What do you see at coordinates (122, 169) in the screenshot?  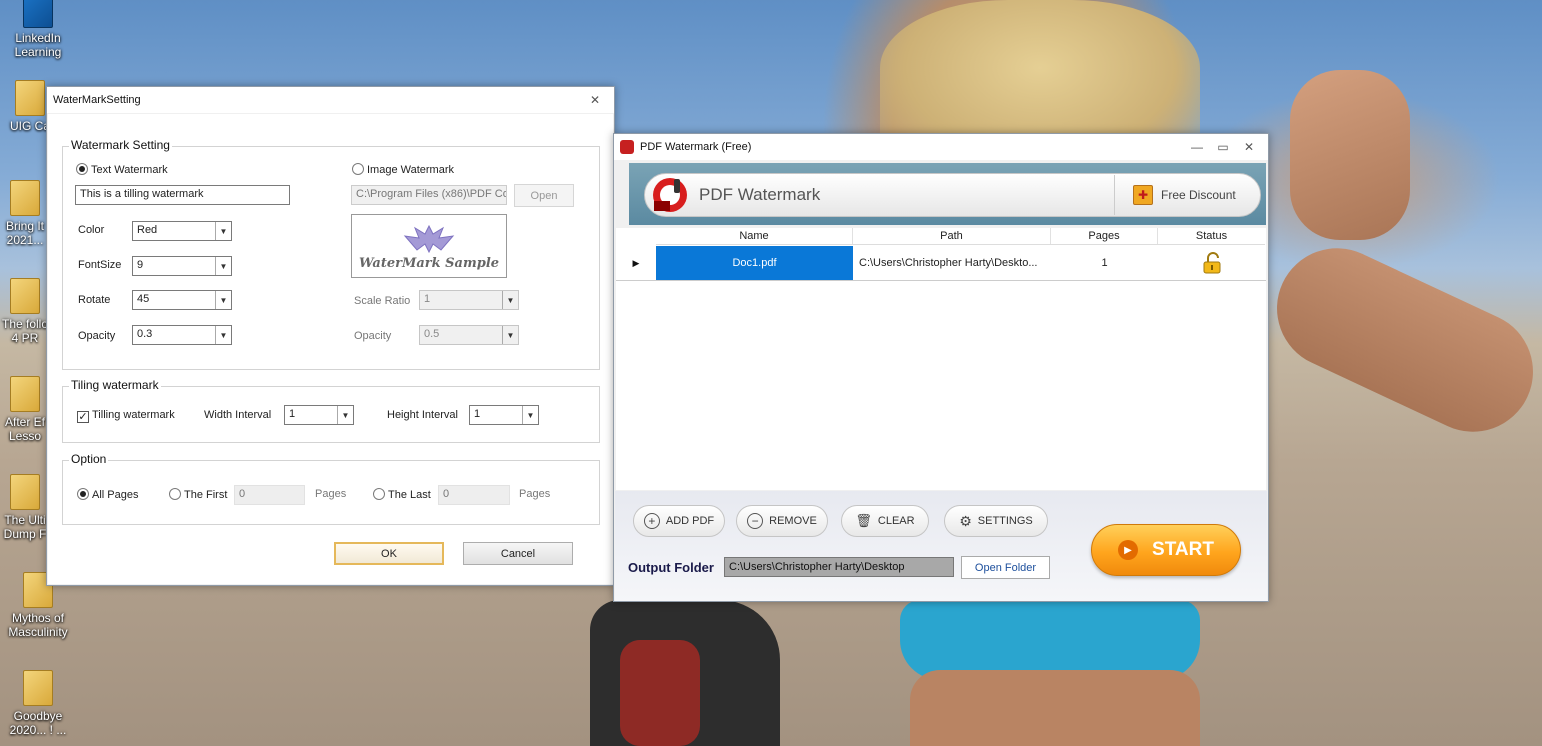 I see `text-watermark-radio: Text Watermark` at bounding box center [122, 169].